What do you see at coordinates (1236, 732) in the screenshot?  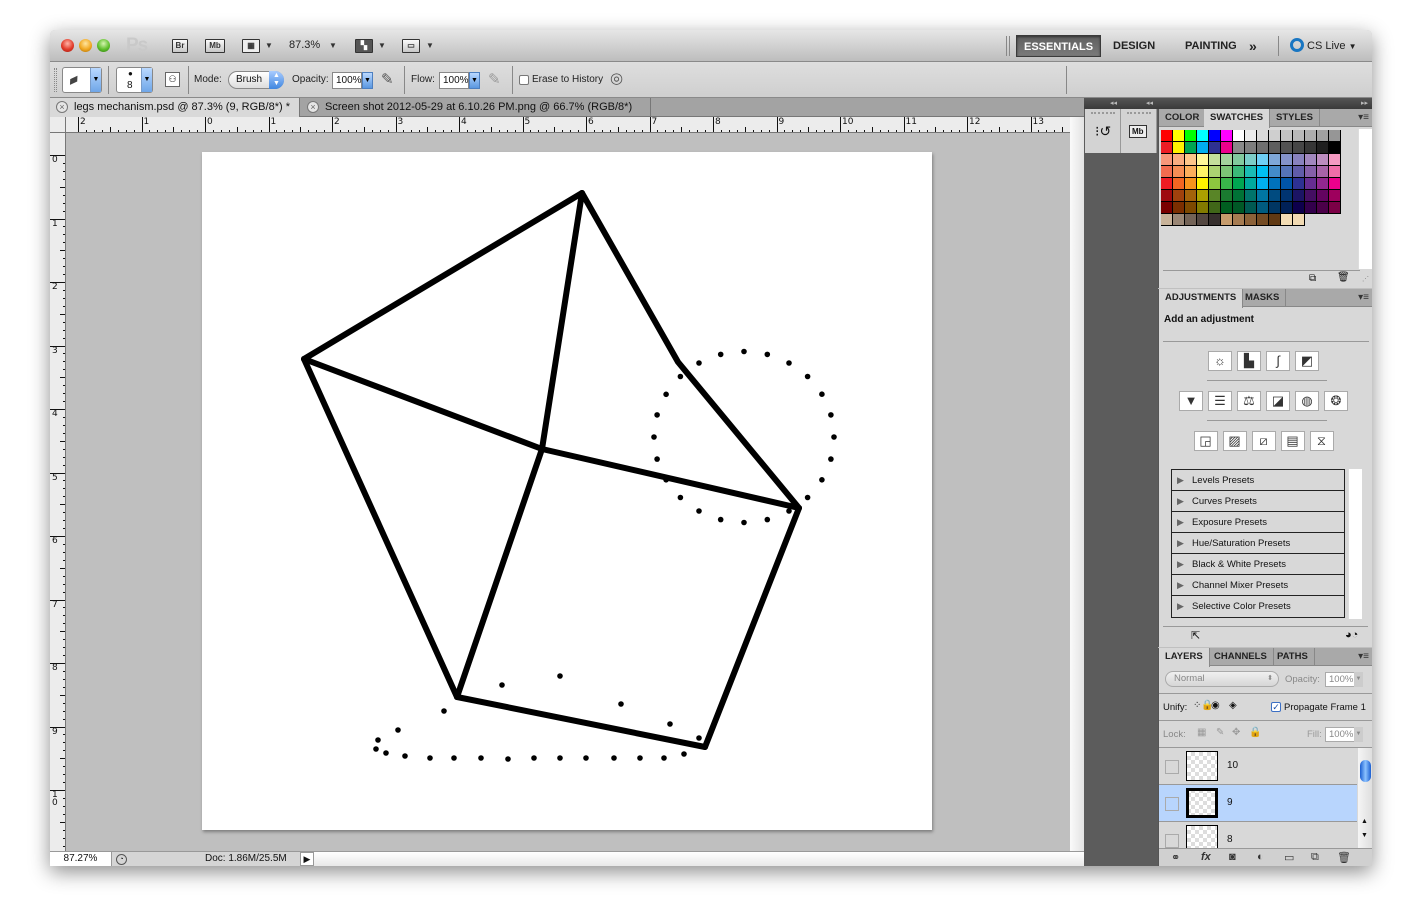 I see `lock-position-icon: ✥` at bounding box center [1236, 732].